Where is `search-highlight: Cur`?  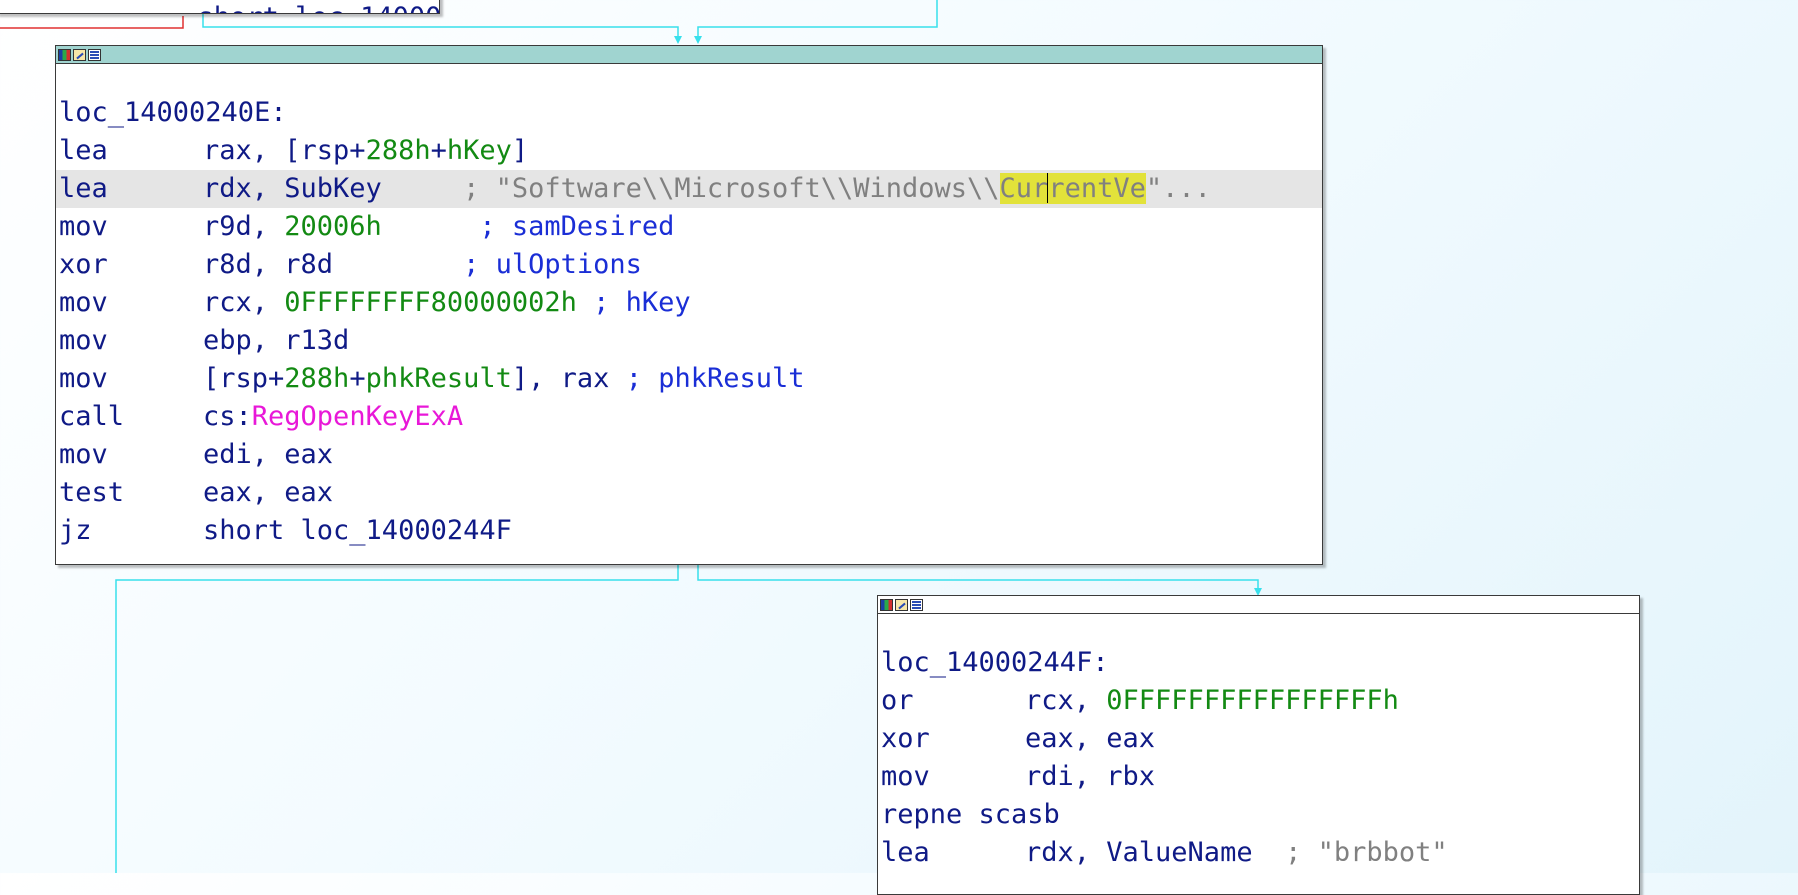 search-highlight: Cur is located at coordinates (1024, 188).